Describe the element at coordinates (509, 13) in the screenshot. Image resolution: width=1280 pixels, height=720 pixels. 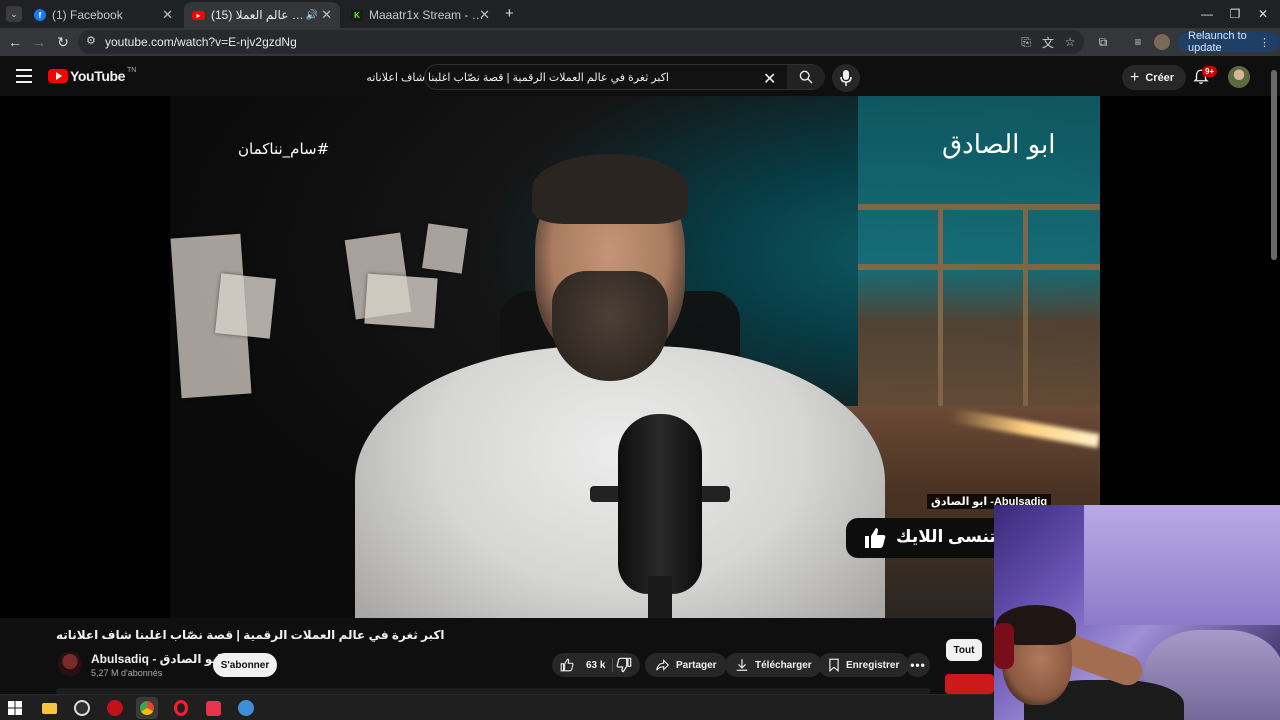
I see `new-tab-button: +` at that location.